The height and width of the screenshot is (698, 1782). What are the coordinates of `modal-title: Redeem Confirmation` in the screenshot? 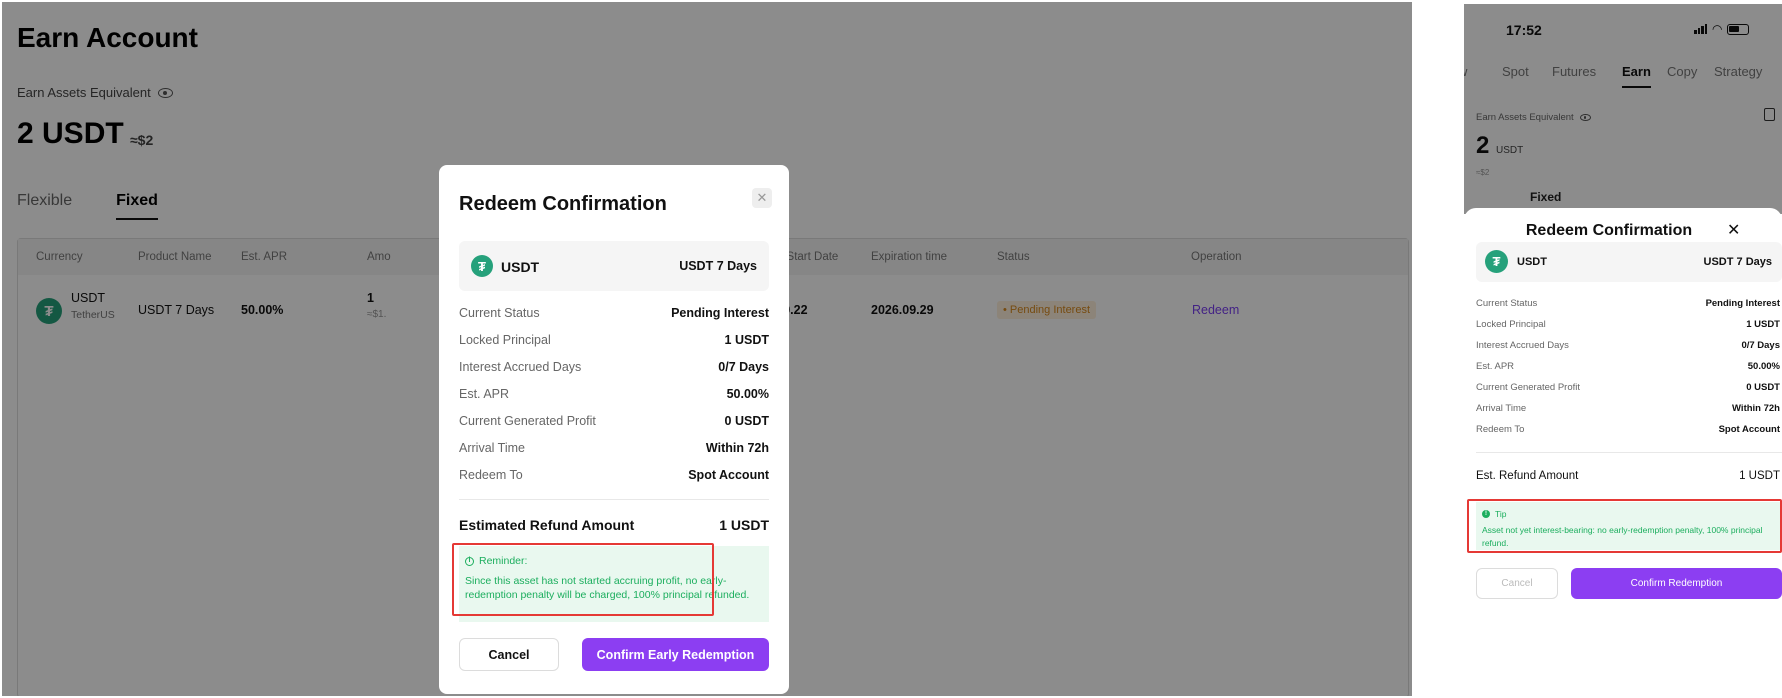 It's located at (563, 204).